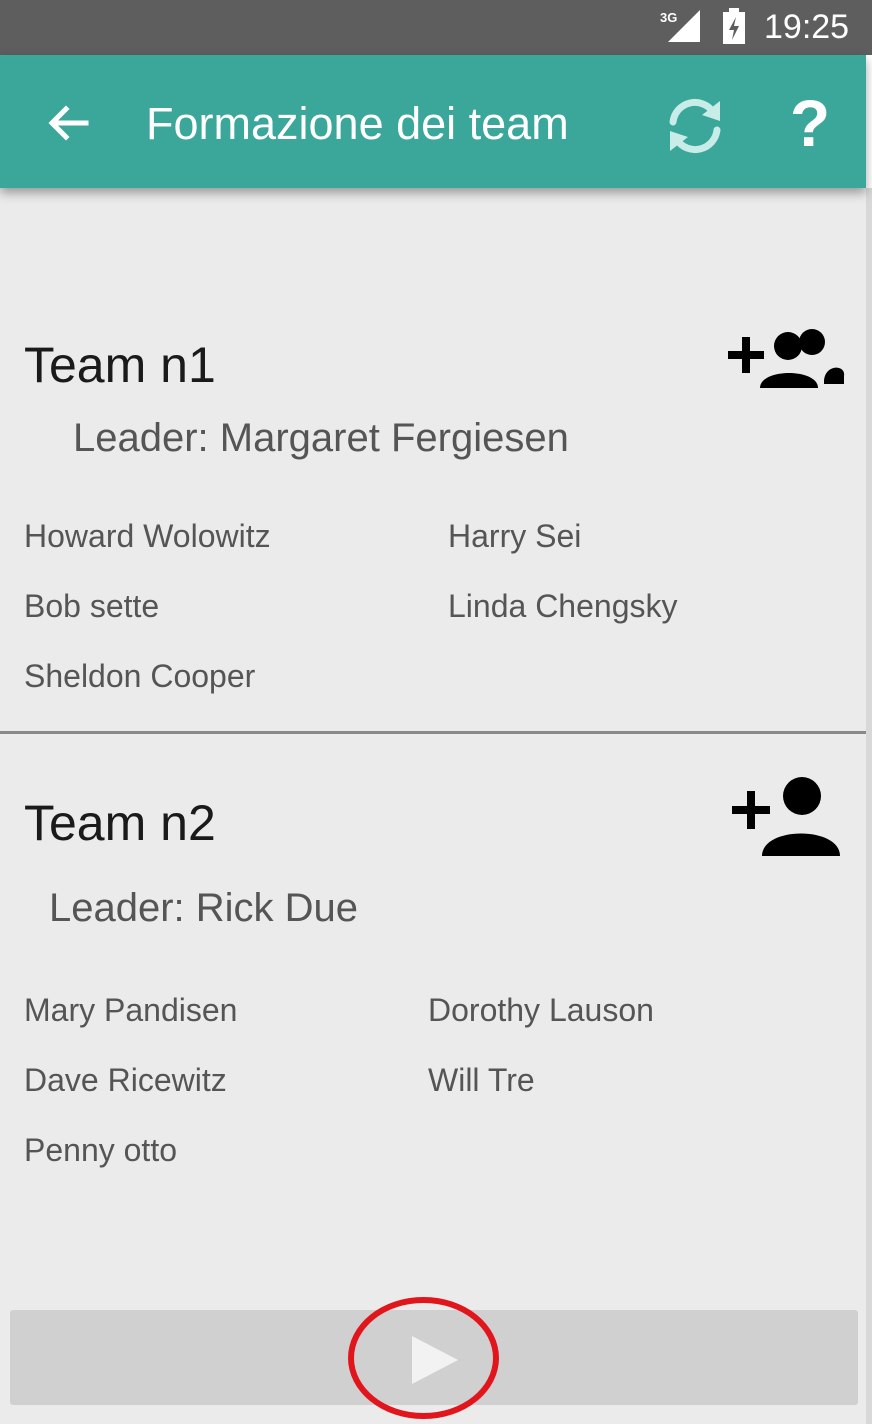 The width and height of the screenshot is (872, 1424). What do you see at coordinates (321, 438) in the screenshot?
I see `team-leader: Leader: Margaret Fergiesen` at bounding box center [321, 438].